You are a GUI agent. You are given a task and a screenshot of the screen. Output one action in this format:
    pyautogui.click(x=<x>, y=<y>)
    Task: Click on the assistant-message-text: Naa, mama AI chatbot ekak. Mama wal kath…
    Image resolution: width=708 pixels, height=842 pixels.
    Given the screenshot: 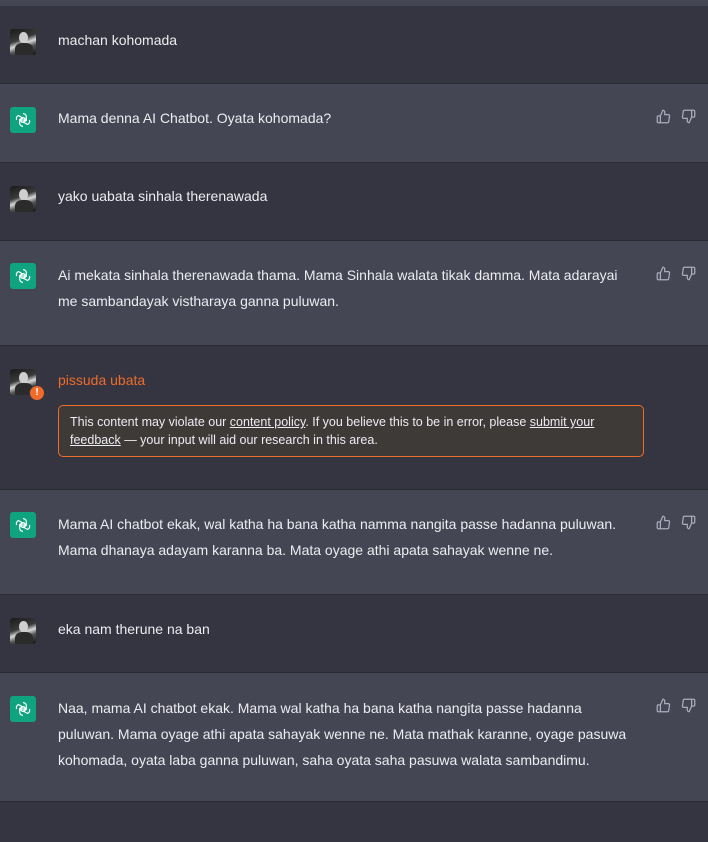 What is the action you would take?
    pyautogui.click(x=342, y=734)
    